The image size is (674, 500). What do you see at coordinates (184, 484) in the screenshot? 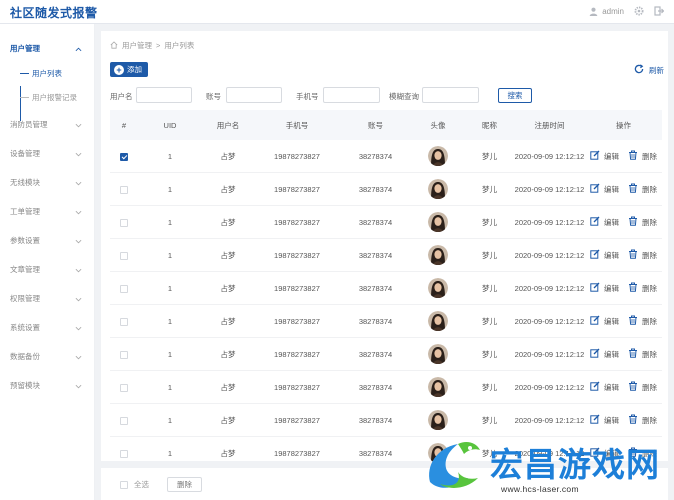
I see `bulk-delete-button: 删除` at bounding box center [184, 484].